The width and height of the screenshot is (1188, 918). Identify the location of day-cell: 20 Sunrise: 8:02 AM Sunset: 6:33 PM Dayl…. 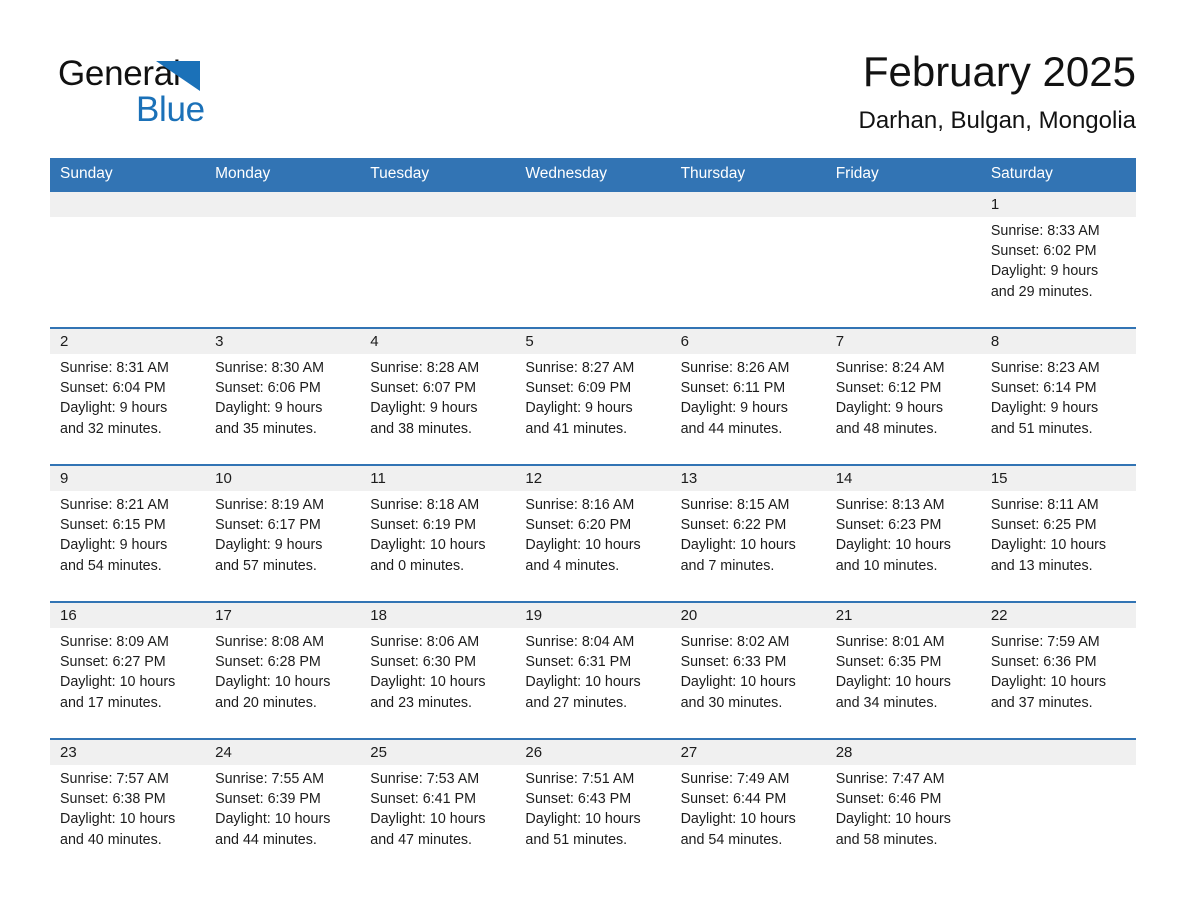
(748, 670).